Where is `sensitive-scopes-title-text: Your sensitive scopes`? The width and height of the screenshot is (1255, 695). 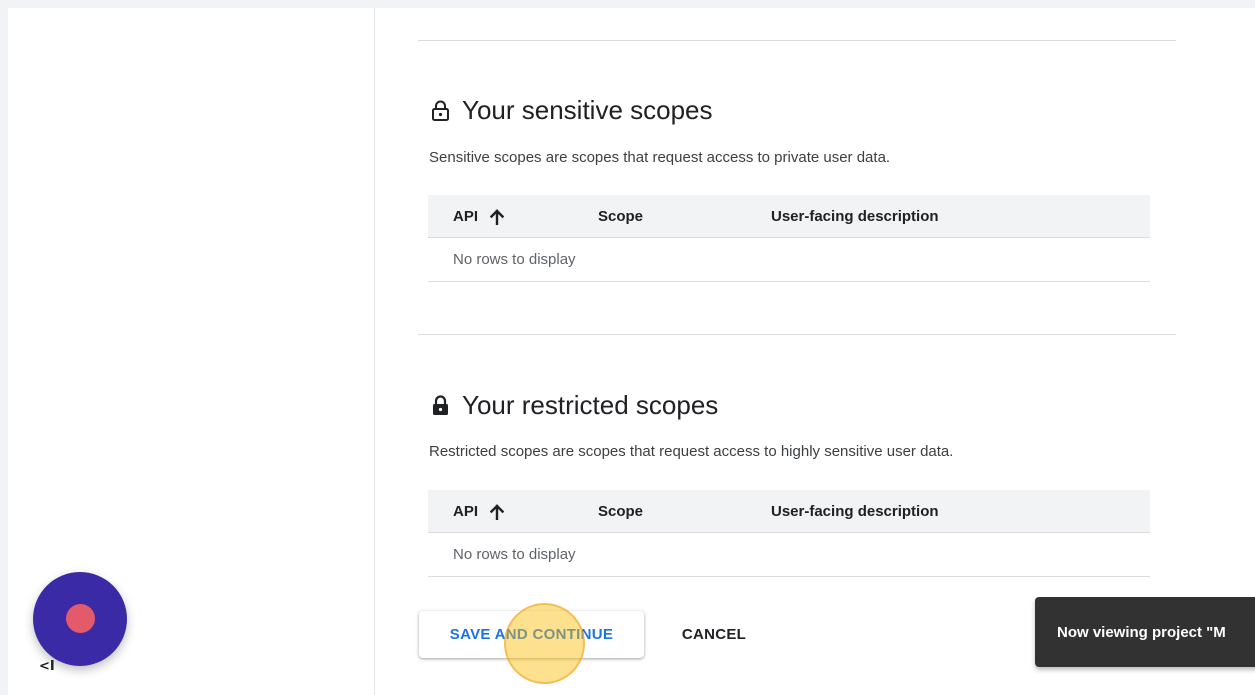
sensitive-scopes-title-text: Your sensitive scopes is located at coordinates (587, 110).